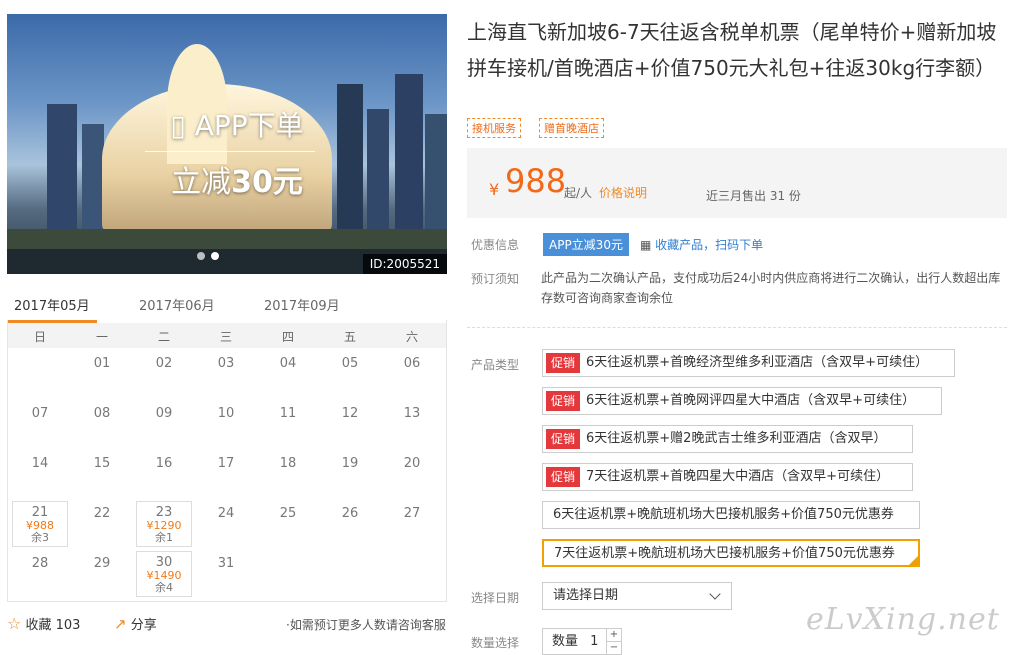 The height and width of the screenshot is (655, 1012). I want to click on weekday-header: 四, so click(287, 337).